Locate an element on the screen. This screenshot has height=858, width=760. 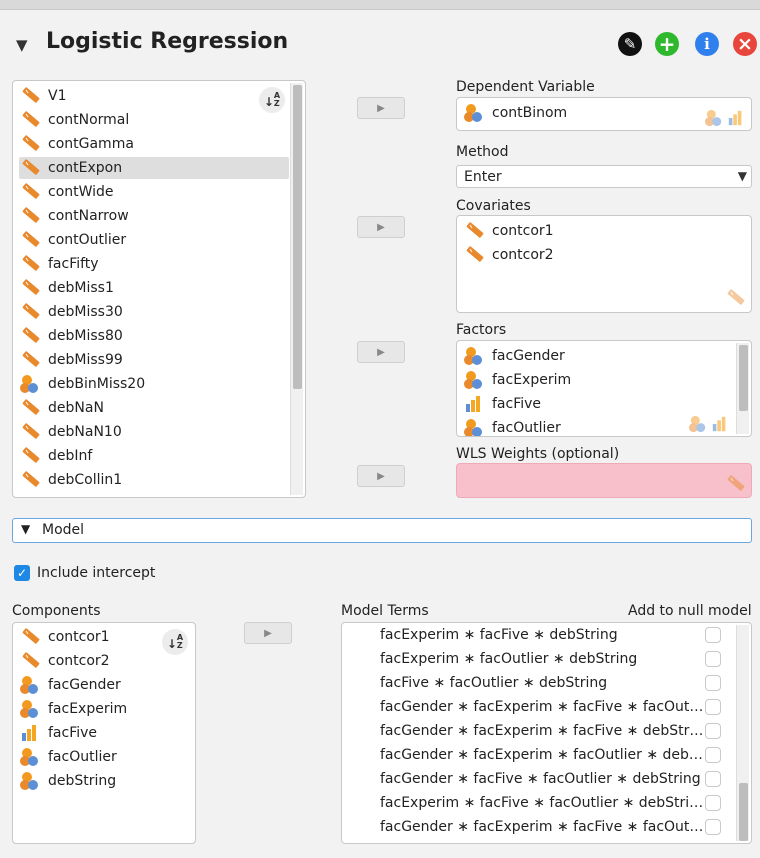
variable-item: contWide is located at coordinates (66, 192).